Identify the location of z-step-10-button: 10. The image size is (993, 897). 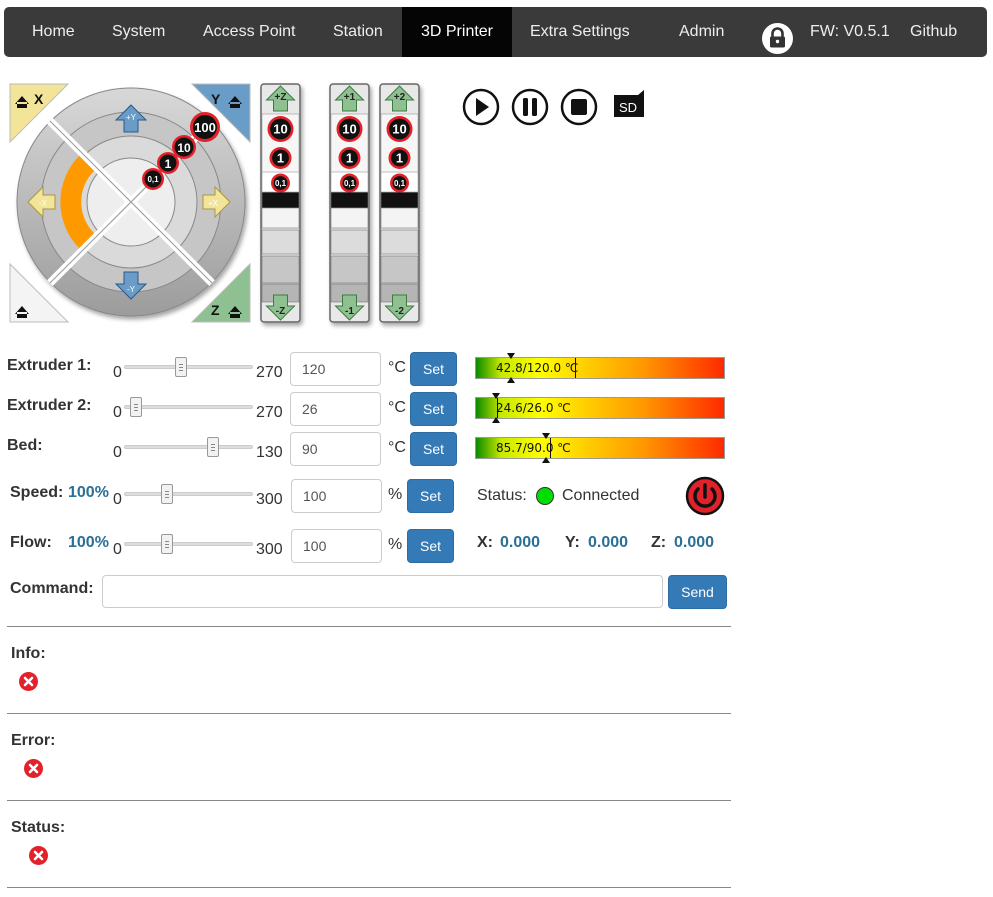
(280, 129).